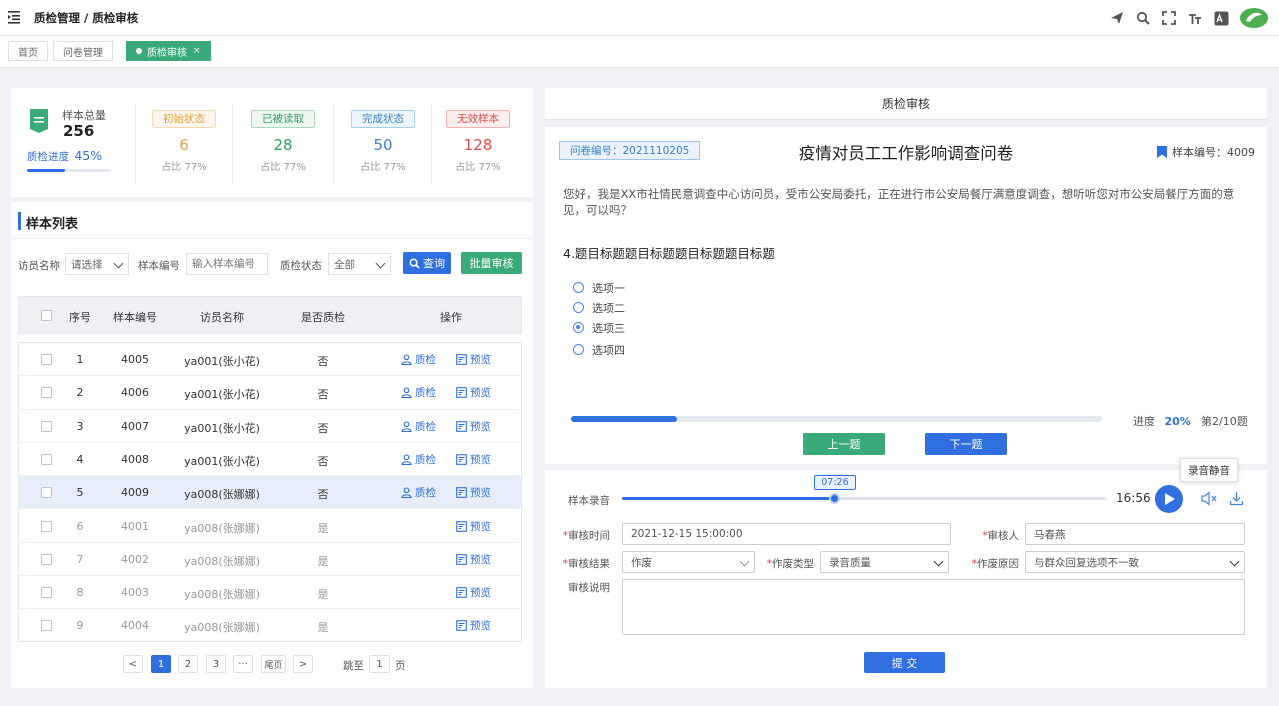 The width and height of the screenshot is (1279, 706). What do you see at coordinates (688, 562) in the screenshot?
I see `audit-result-select: 作废` at bounding box center [688, 562].